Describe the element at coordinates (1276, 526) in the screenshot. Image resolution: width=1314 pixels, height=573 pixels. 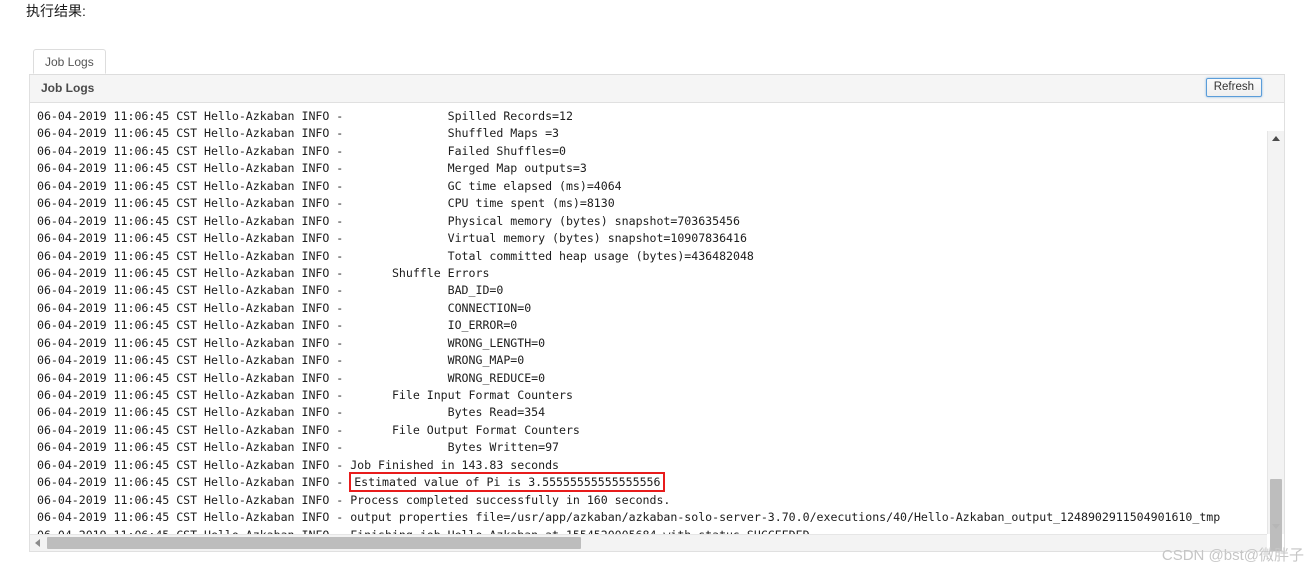
I see `scroll-down-arrow-icon` at that location.